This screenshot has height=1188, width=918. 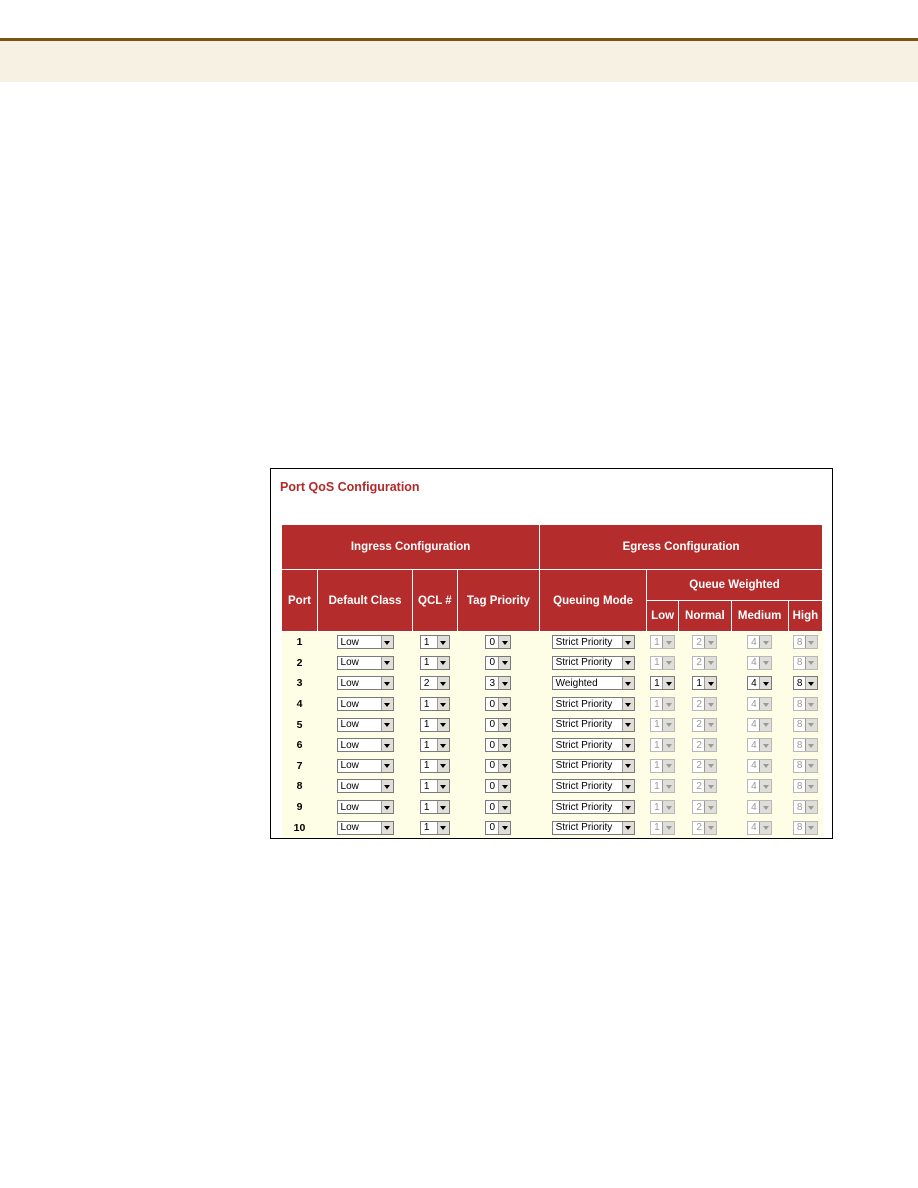 I want to click on high-weight-select: 8, so click(x=805, y=683).